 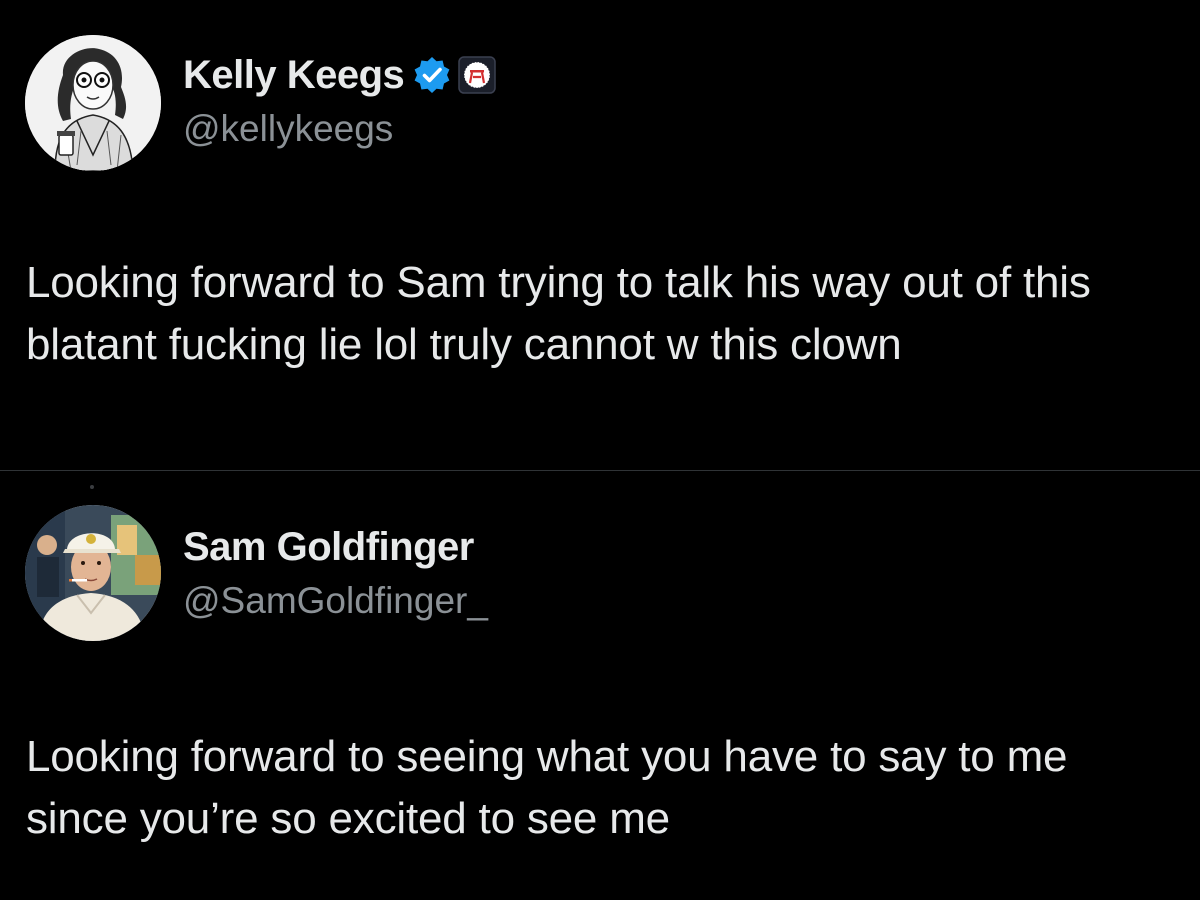 I want to click on author-name-row: Kelly Keegs, so click(x=340, y=75).